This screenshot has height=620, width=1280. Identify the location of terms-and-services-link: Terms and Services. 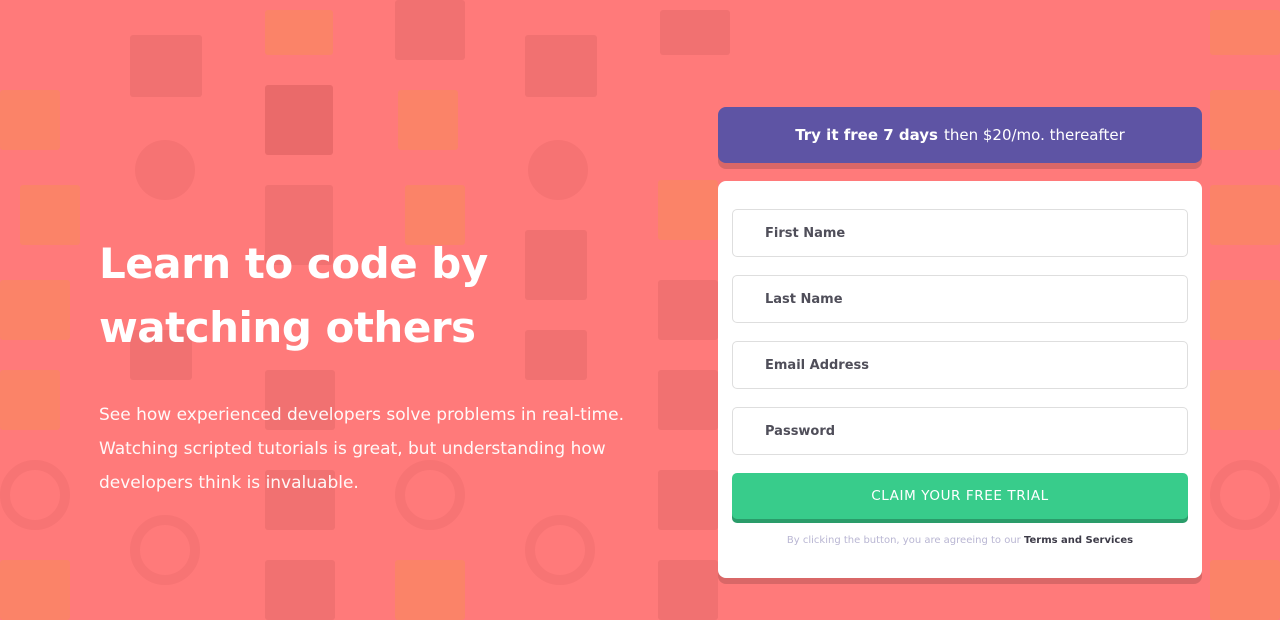
(1078, 540).